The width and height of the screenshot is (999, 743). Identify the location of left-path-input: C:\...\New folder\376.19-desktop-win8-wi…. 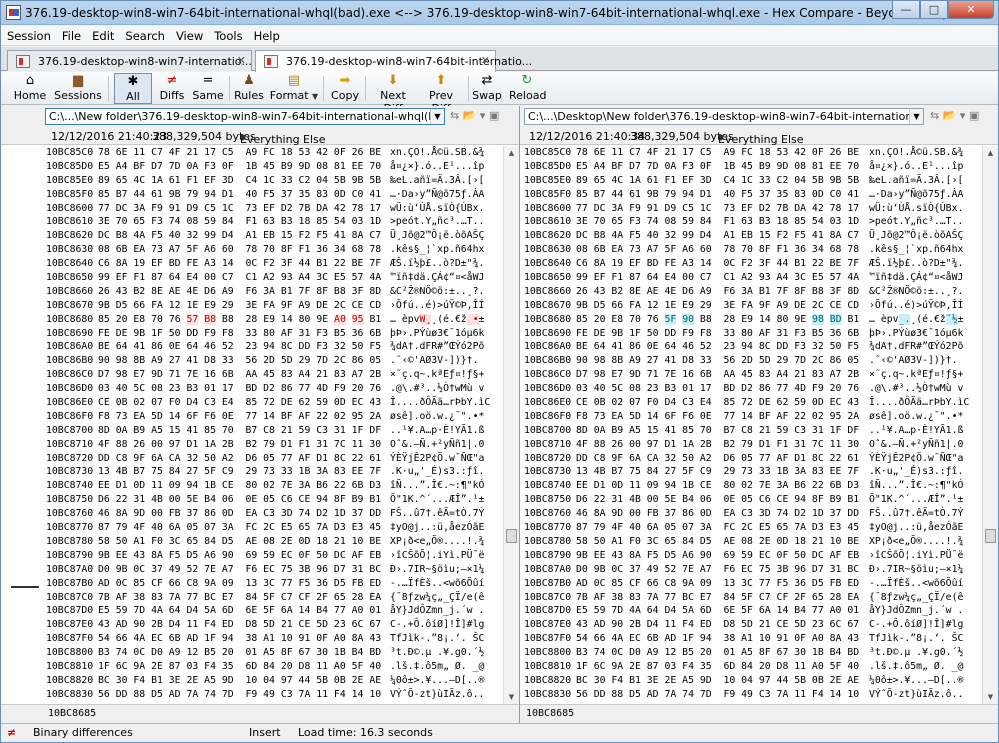
(245, 116).